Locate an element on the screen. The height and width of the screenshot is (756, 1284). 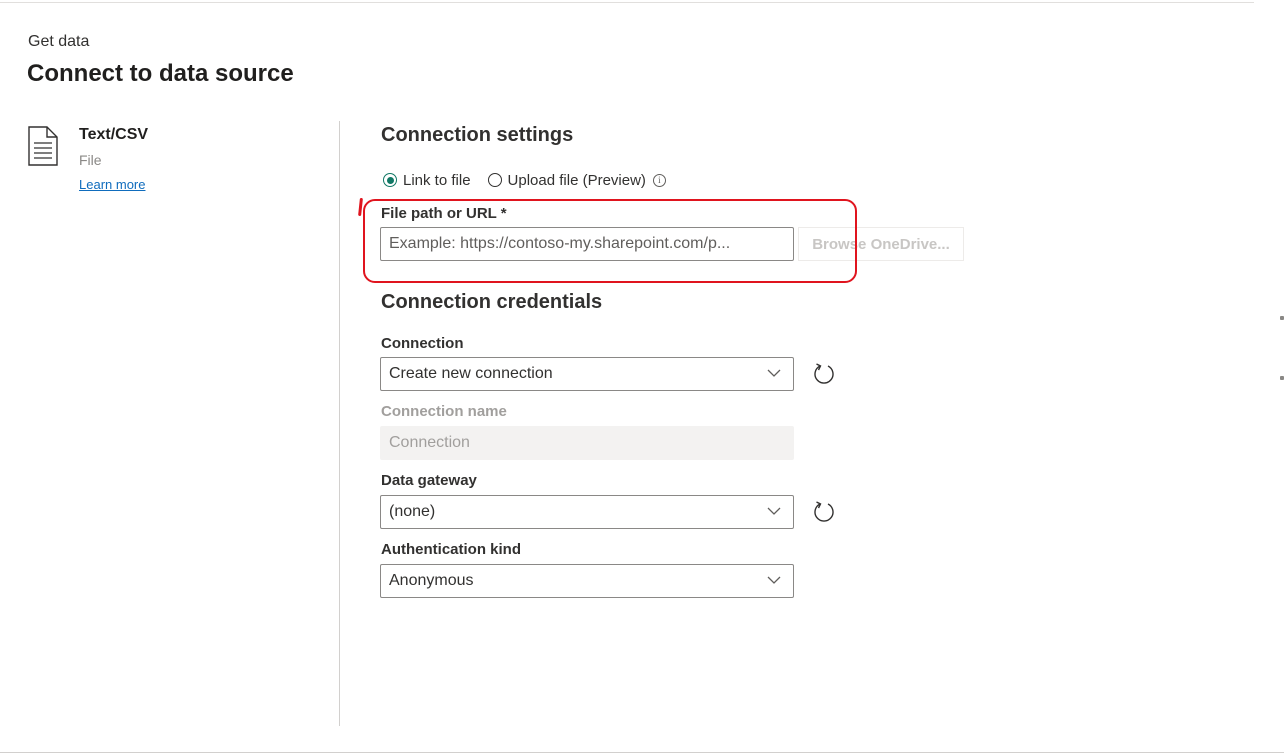
info-icon: i is located at coordinates (659, 180).